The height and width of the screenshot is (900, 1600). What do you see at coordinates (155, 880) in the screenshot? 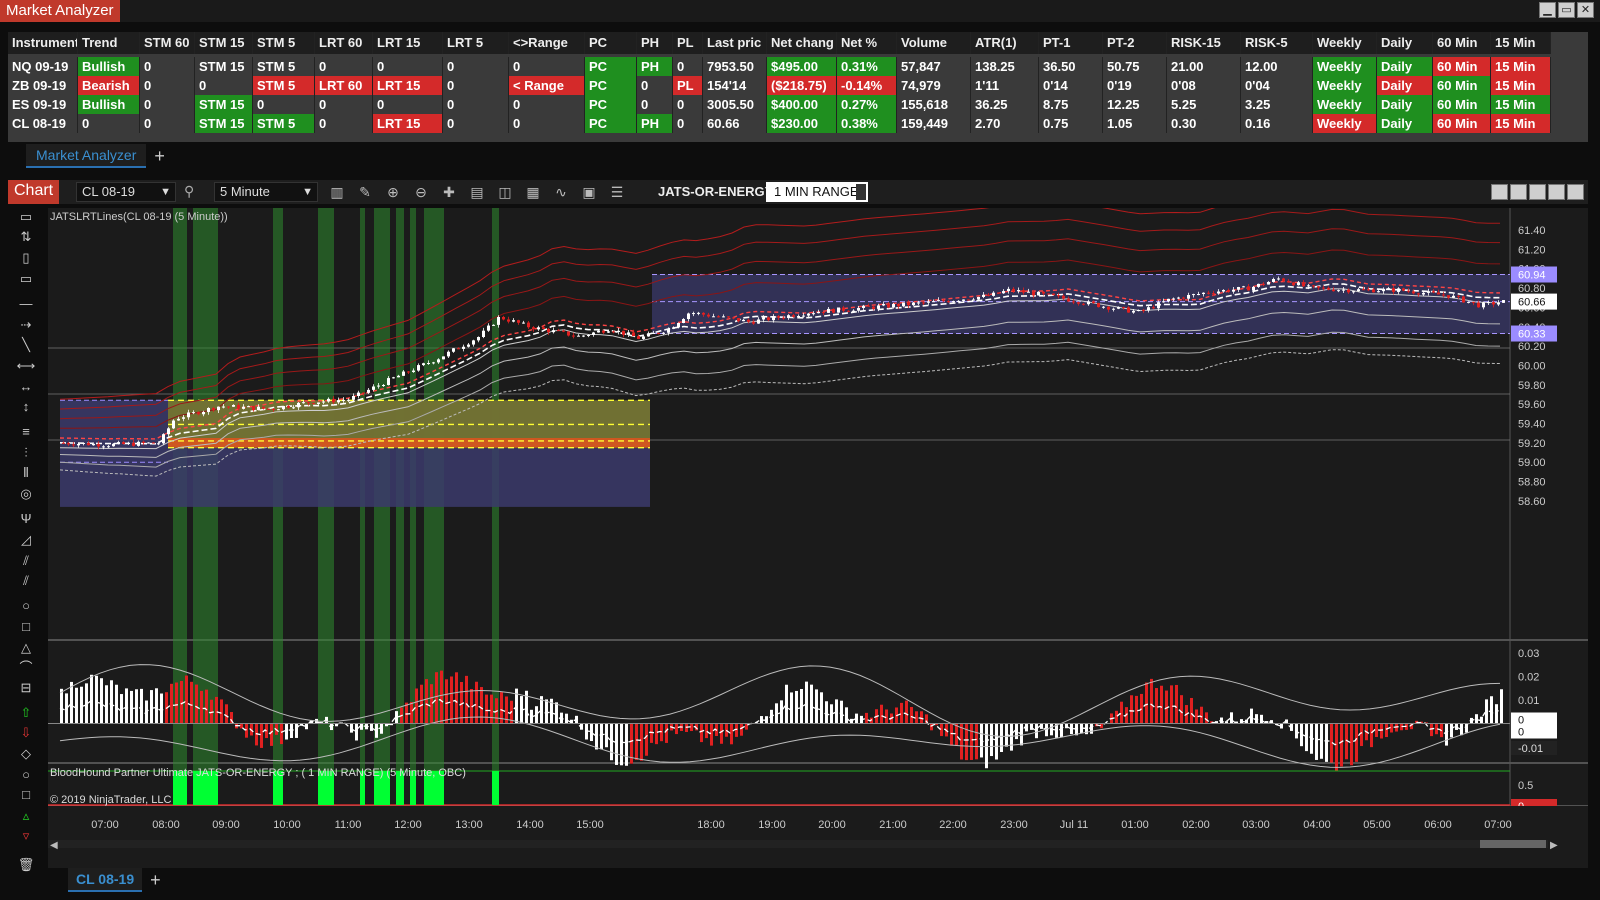
I see `add-chart-tab-button: +` at bounding box center [155, 880].